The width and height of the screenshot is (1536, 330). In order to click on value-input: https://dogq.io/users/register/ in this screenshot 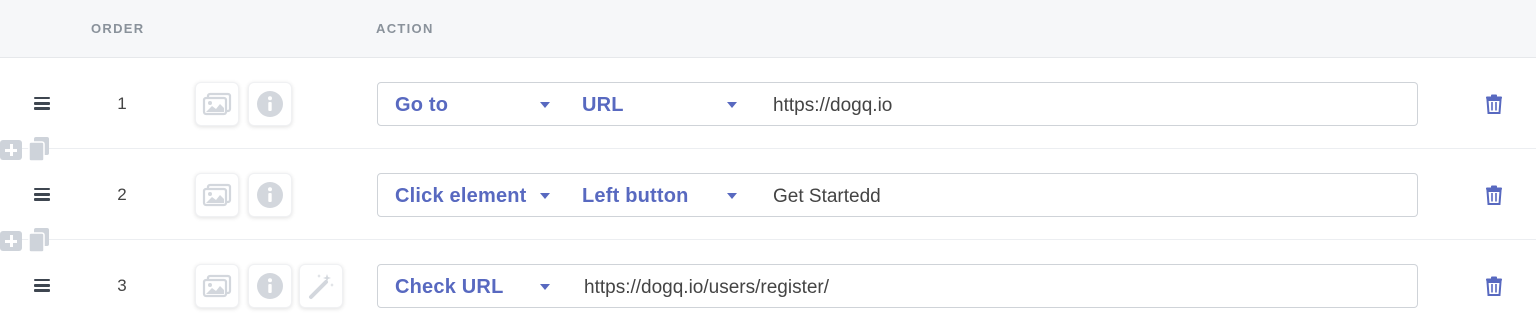, I will do `click(993, 286)`.